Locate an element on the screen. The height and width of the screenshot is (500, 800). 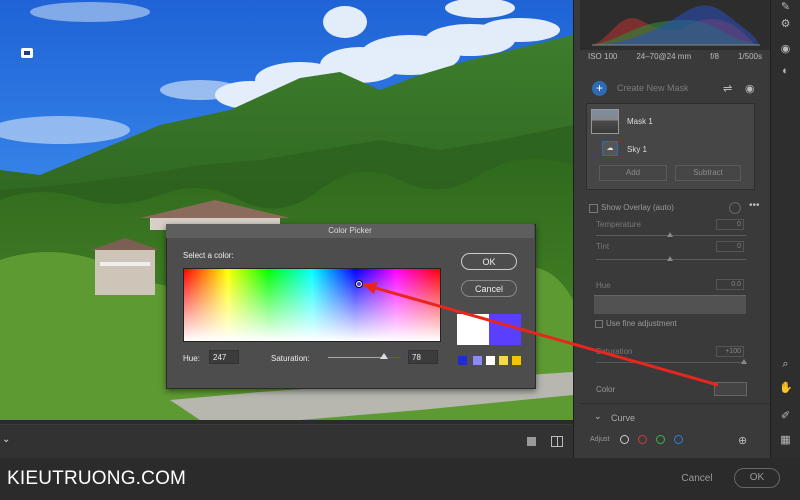
saturation-slider is located at coordinates (671, 362).